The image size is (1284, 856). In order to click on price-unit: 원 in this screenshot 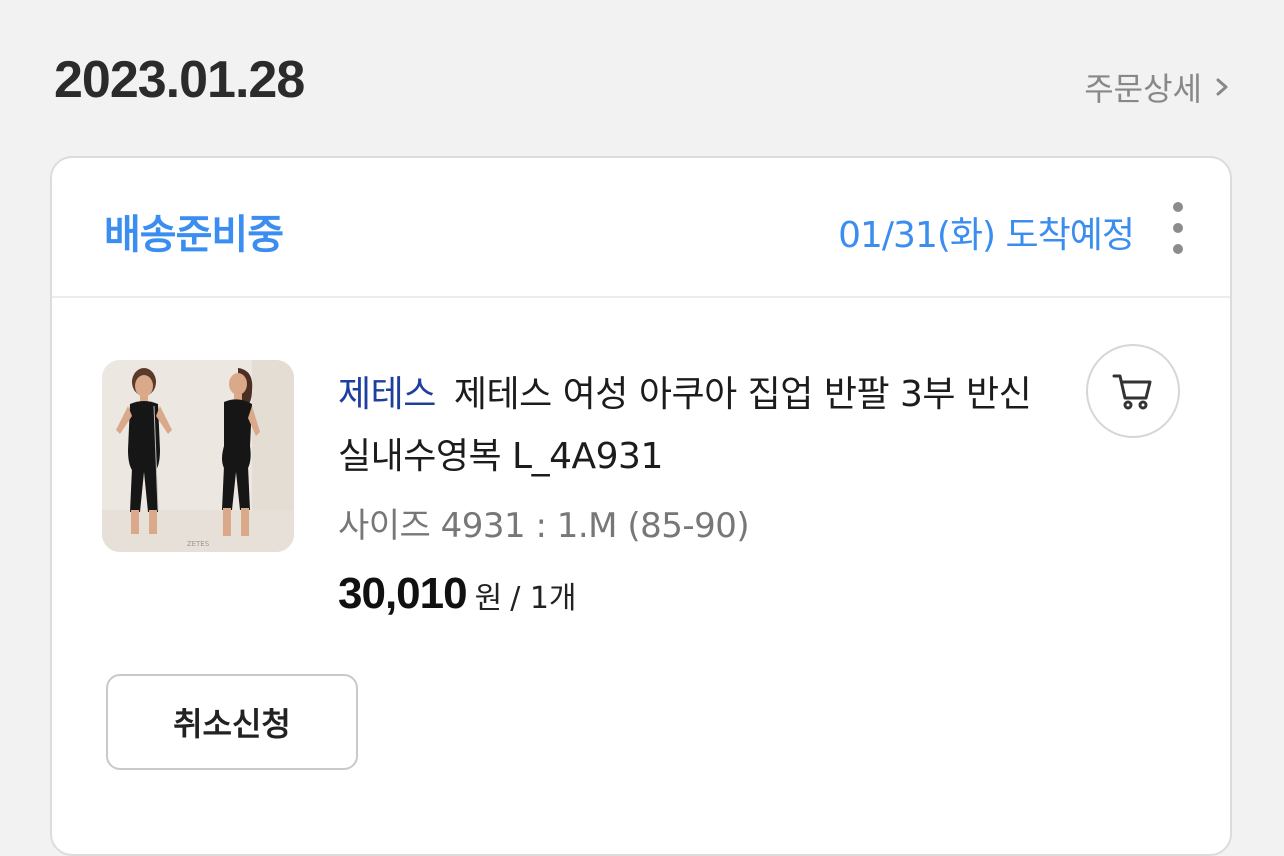, I will do `click(488, 598)`.